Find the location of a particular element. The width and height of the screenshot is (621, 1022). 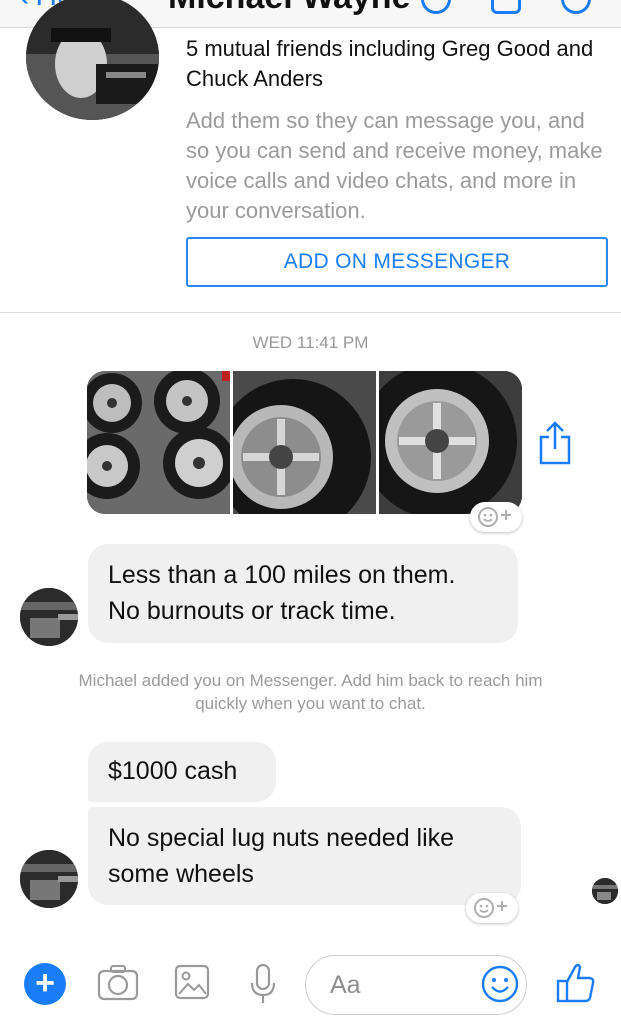

info-icon is located at coordinates (576, 7).